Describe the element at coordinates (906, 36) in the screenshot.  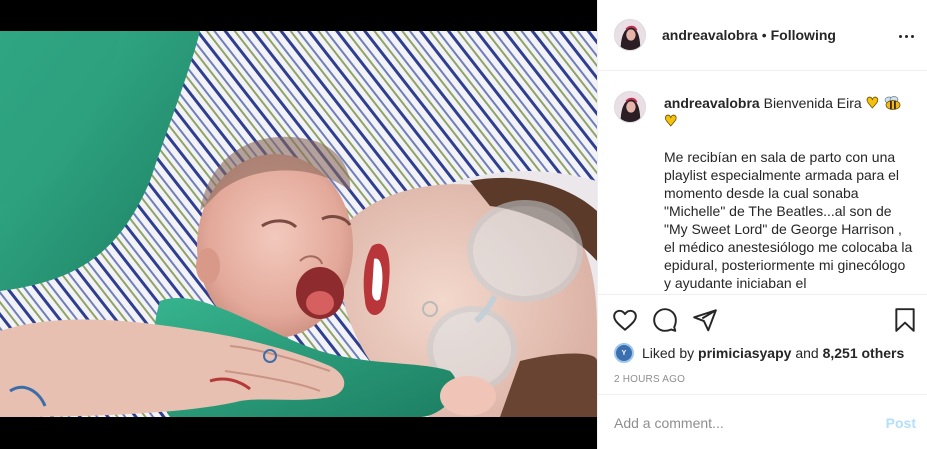
I see `more-options-icon` at that location.